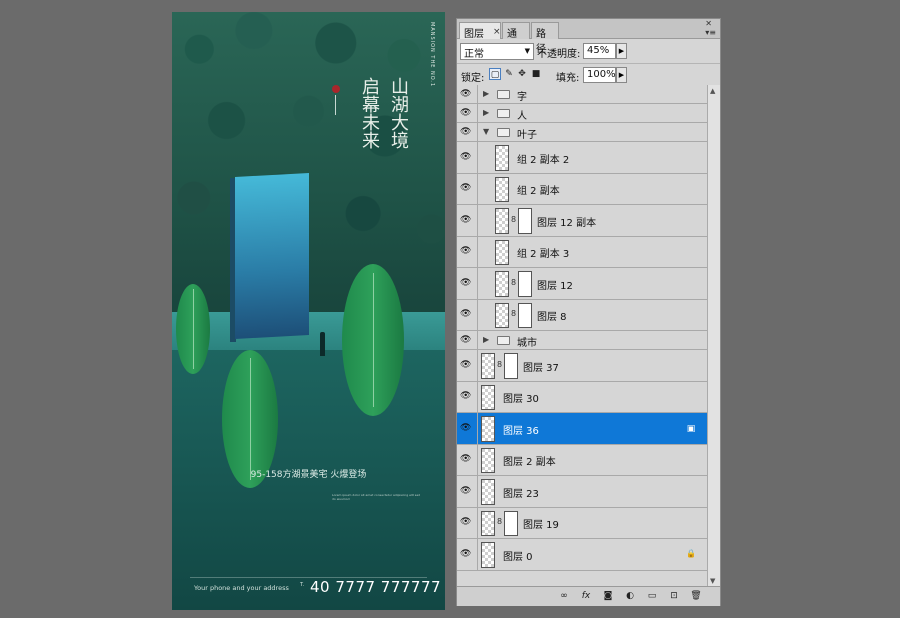 This screenshot has width=900, height=618. Describe the element at coordinates (582, 132) in the screenshot. I see `layer-group-row: 👁 ▼ 叶子` at that location.